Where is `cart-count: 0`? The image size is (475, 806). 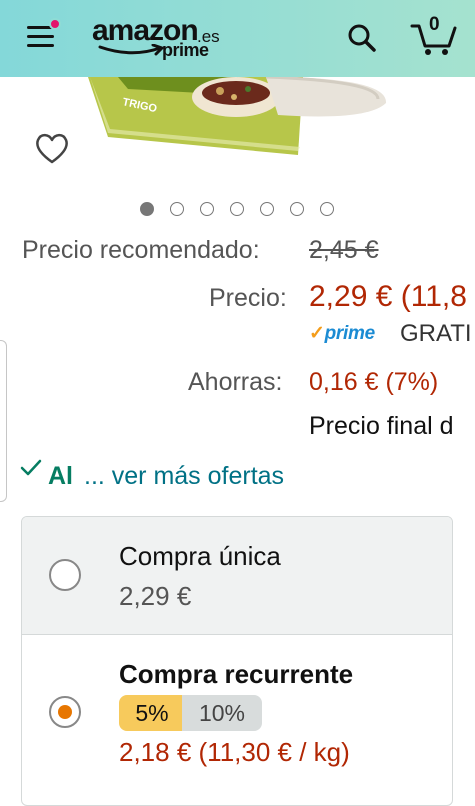
cart-count: 0 is located at coordinates (434, 24).